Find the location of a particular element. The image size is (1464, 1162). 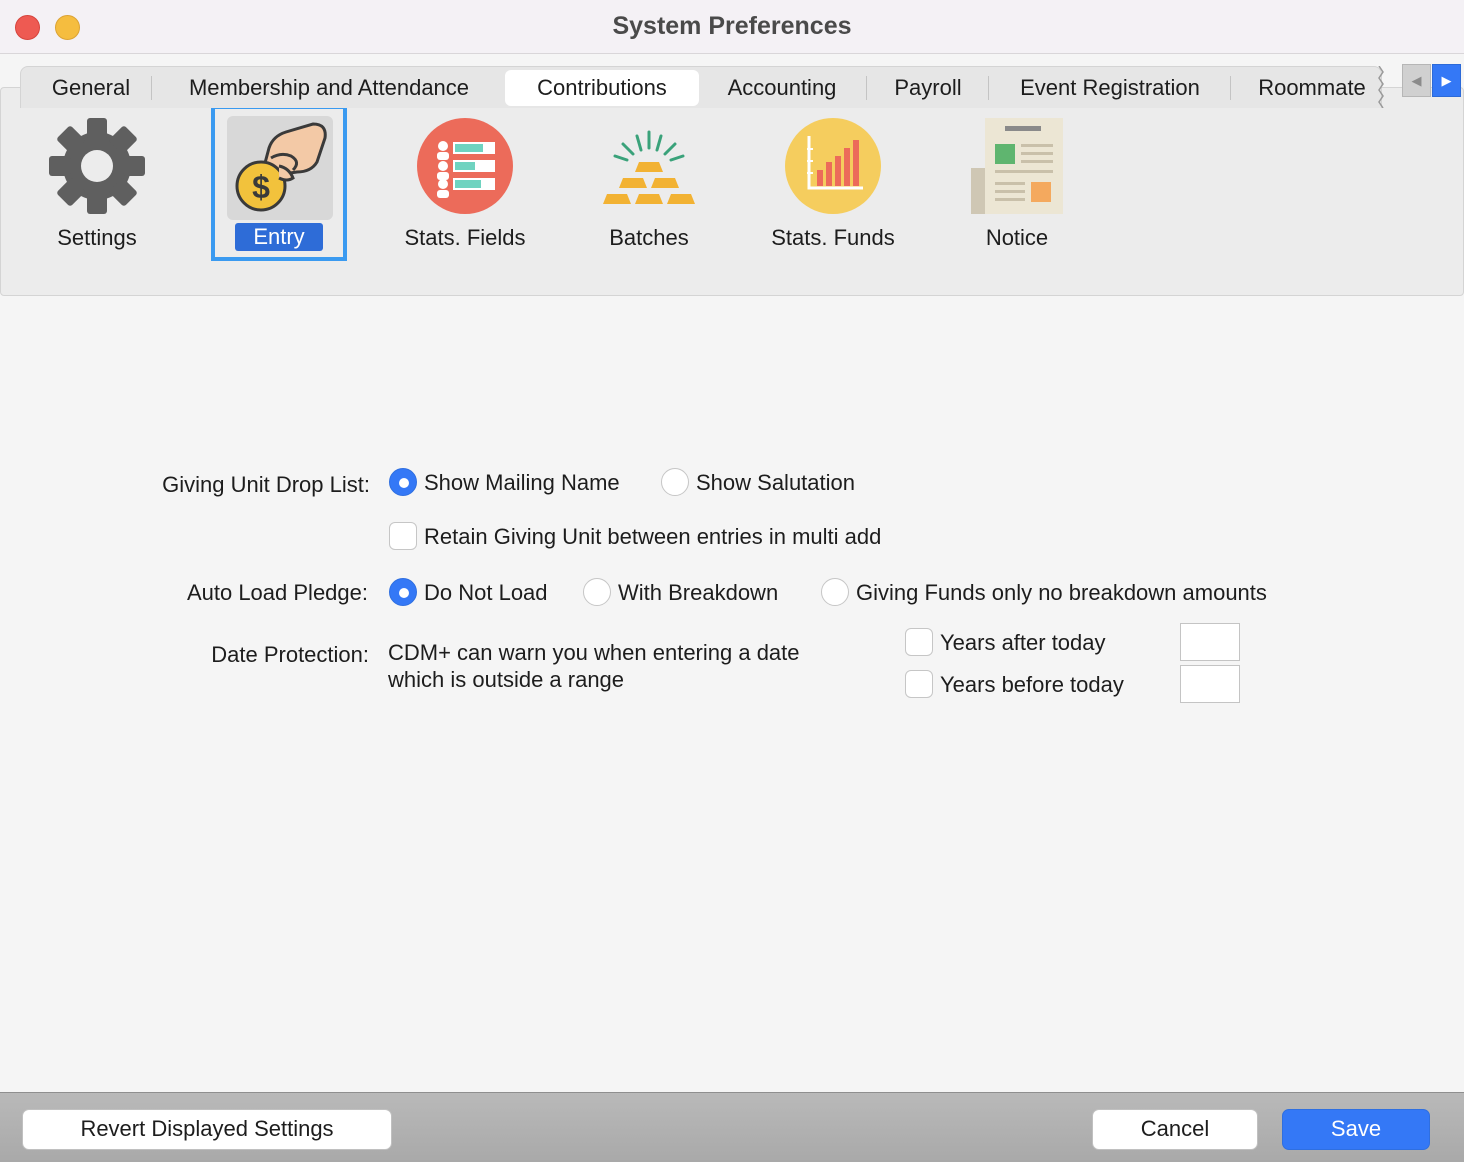

toolbar-item-entry: $ Entry is located at coordinates (282, 183).